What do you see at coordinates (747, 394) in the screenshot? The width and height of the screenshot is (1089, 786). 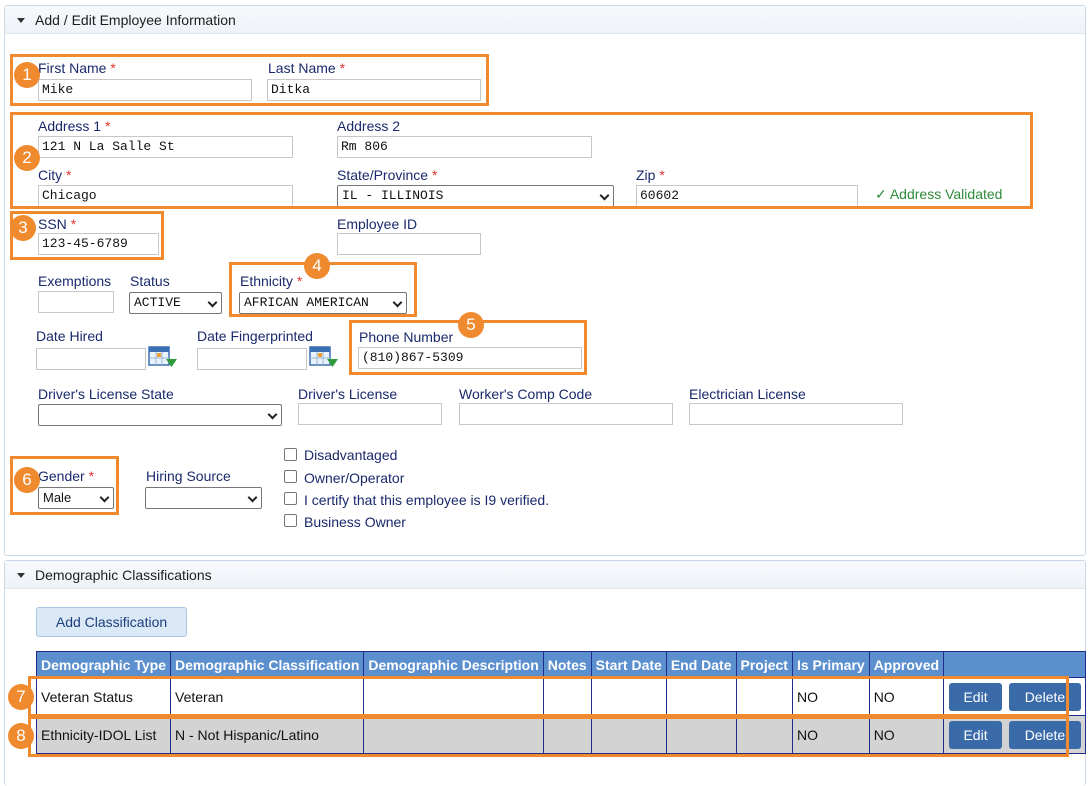 I see `electrician-label: Electrician License` at bounding box center [747, 394].